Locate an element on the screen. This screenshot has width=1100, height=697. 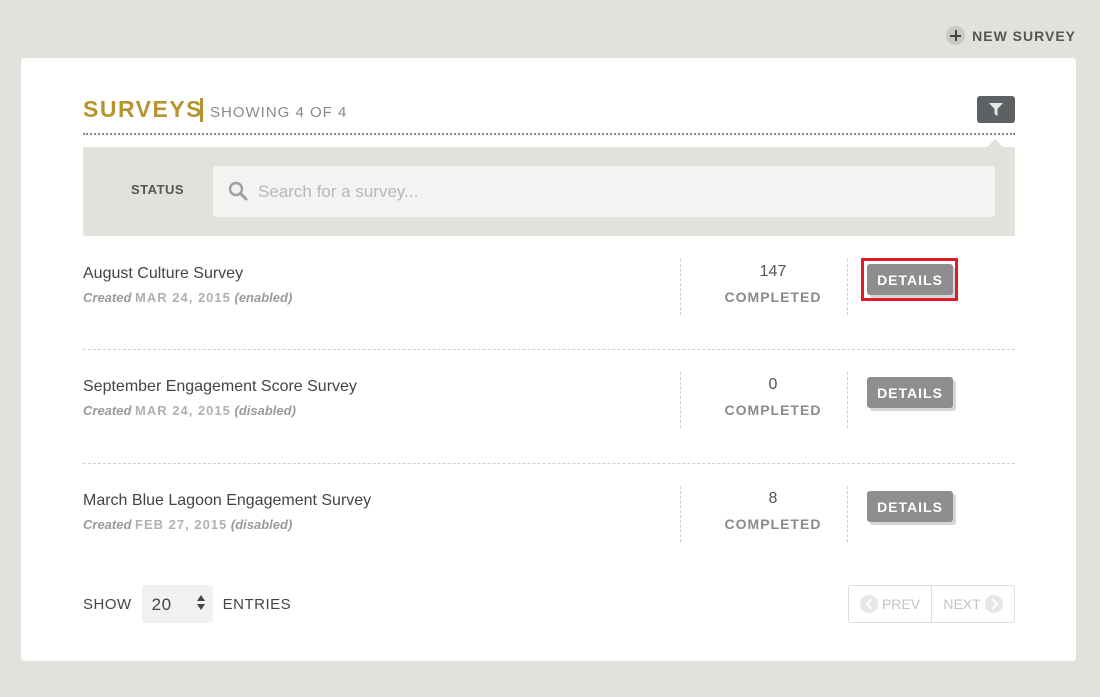
survey-name: March Blue Lagoon Engagement Survey is located at coordinates (227, 500).